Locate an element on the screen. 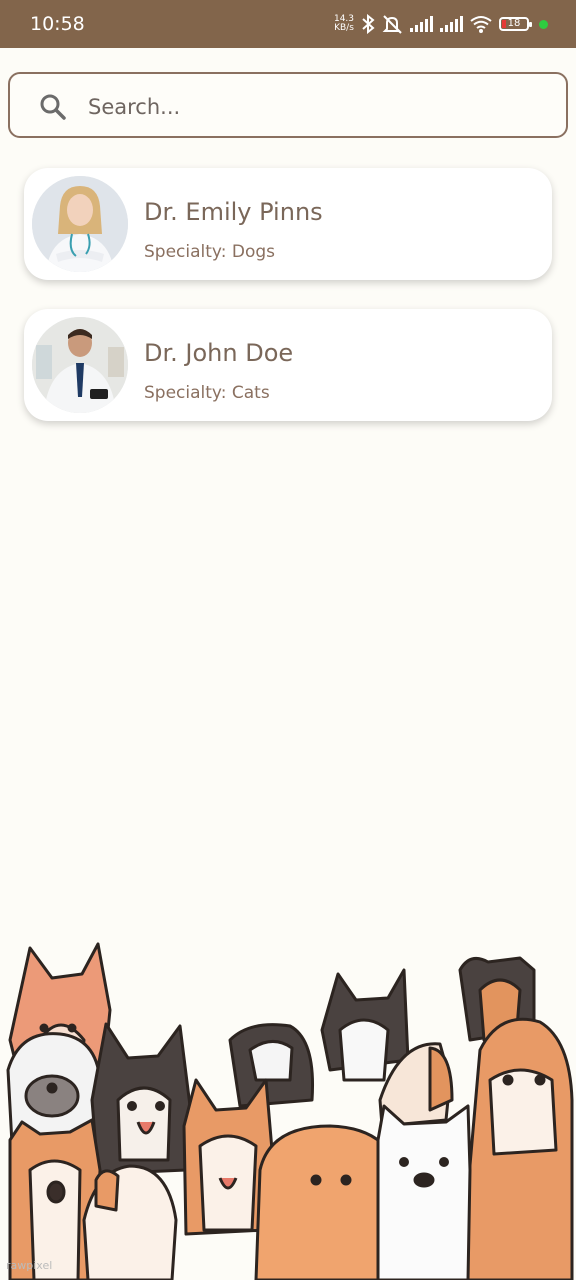 The width and height of the screenshot is (576, 1280). doctor-specialty: Specialty: Cats is located at coordinates (207, 393).